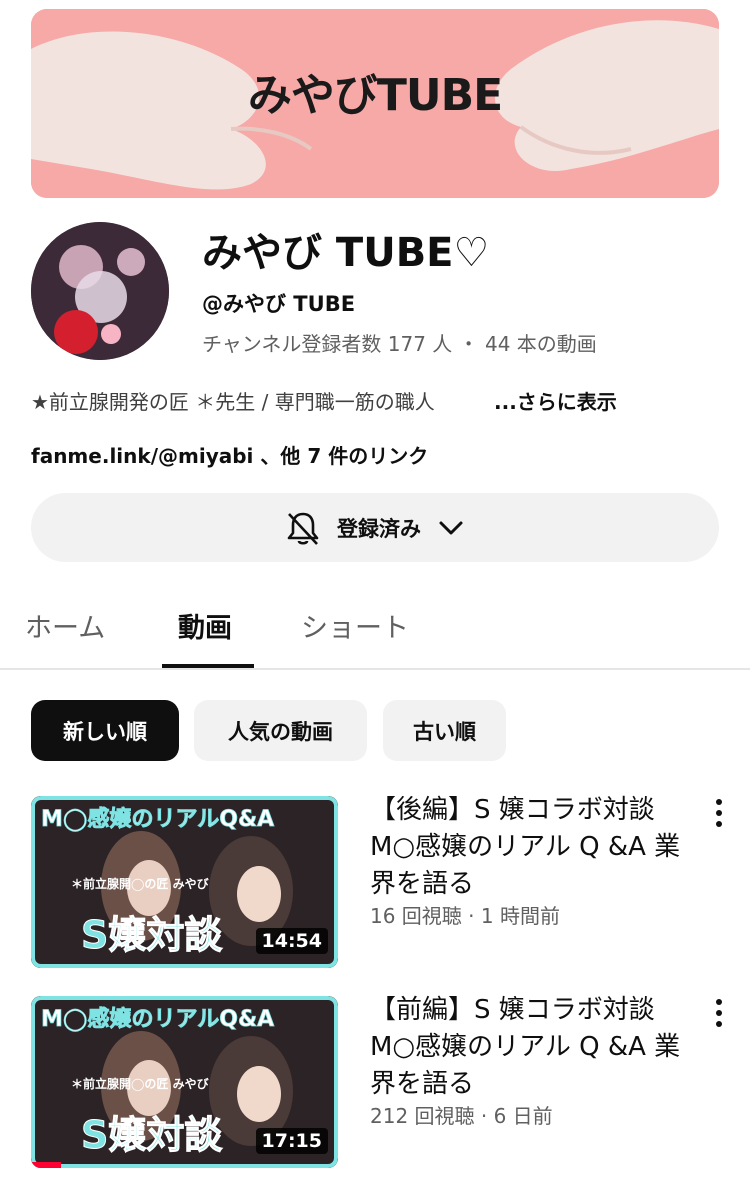 Image resolution: width=750 pixels, height=1193 pixels. I want to click on channel-tabs: ホーム 動画 ショート, so click(375, 633).